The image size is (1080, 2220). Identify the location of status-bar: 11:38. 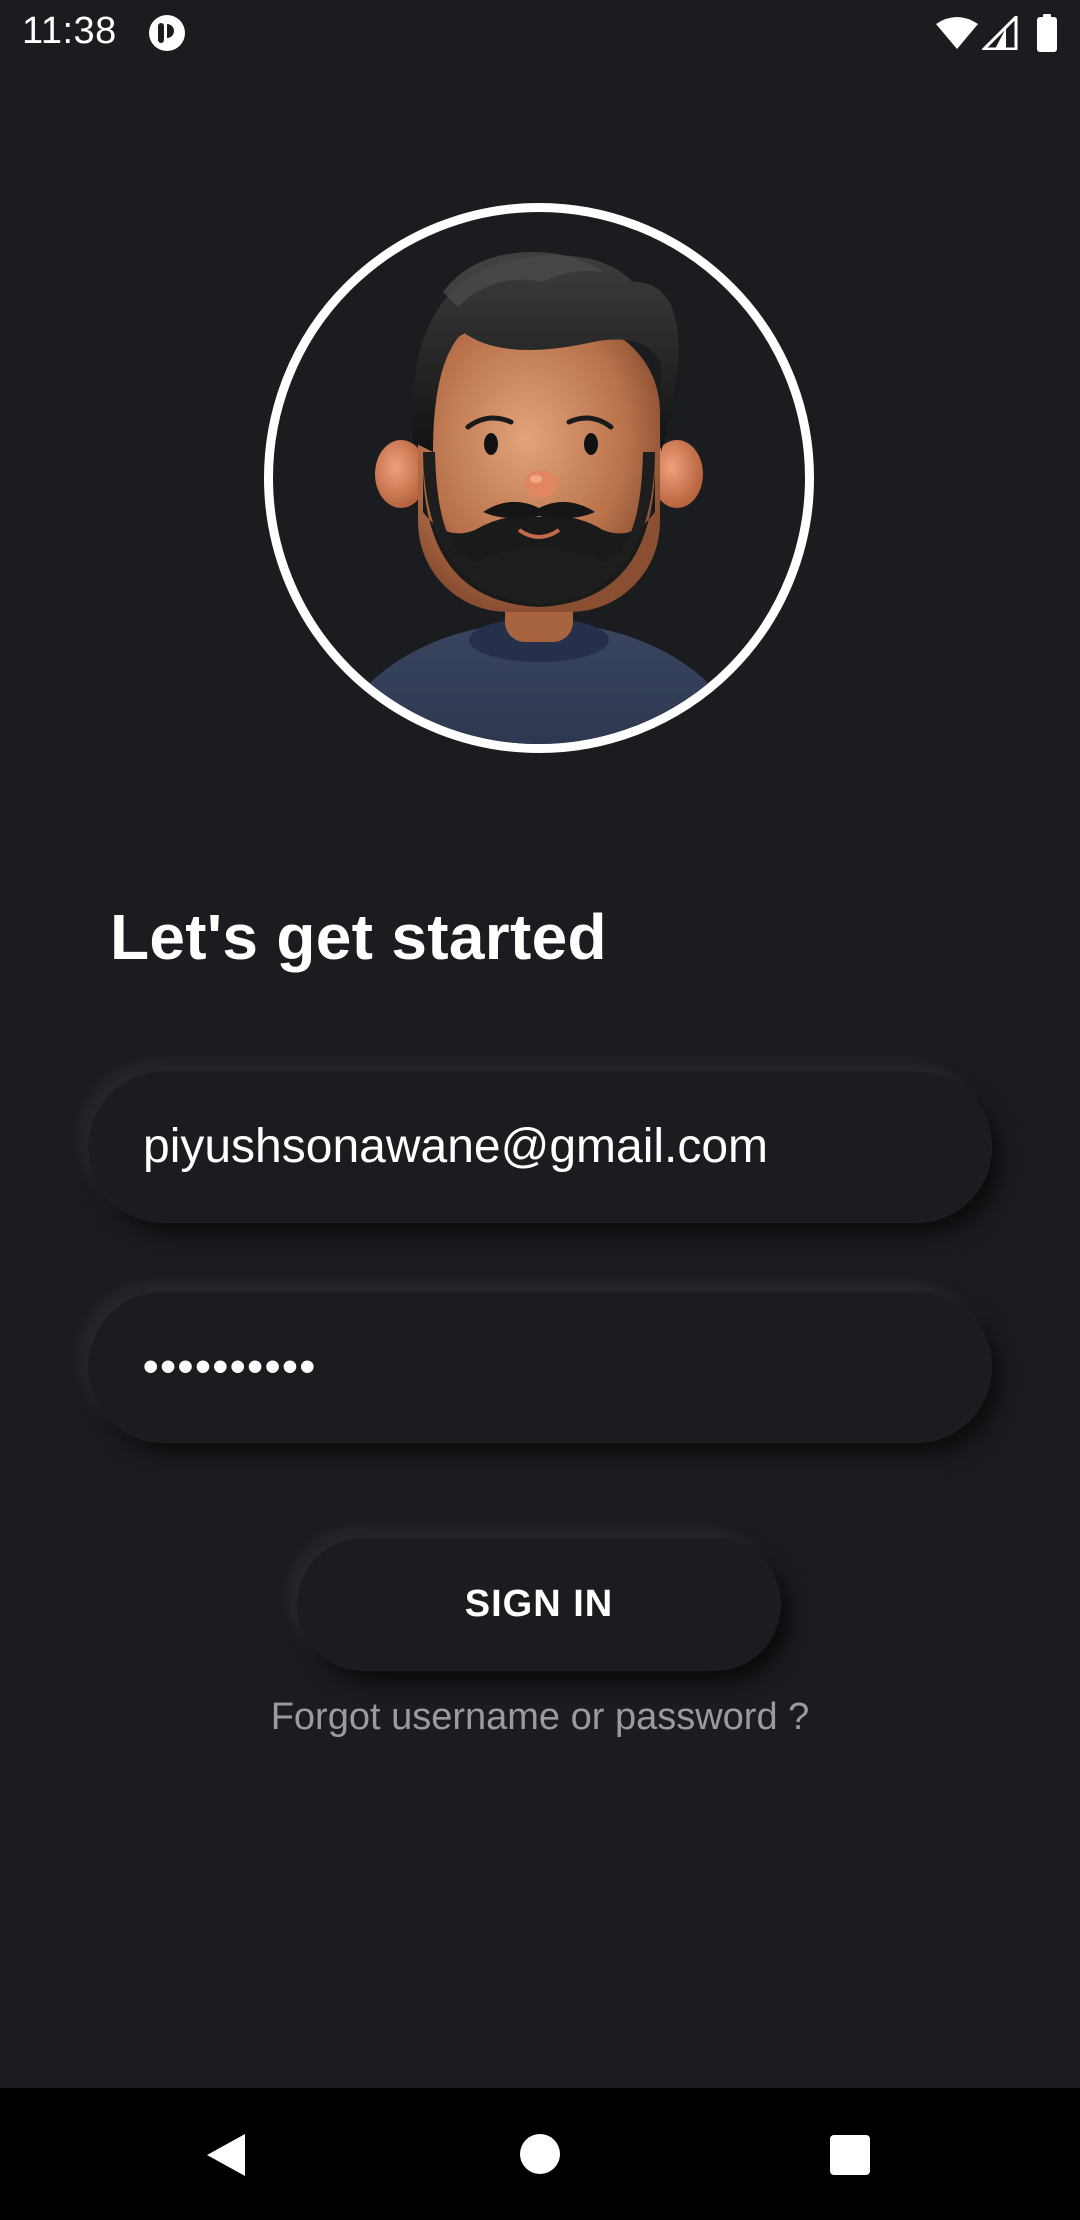
(540, 33).